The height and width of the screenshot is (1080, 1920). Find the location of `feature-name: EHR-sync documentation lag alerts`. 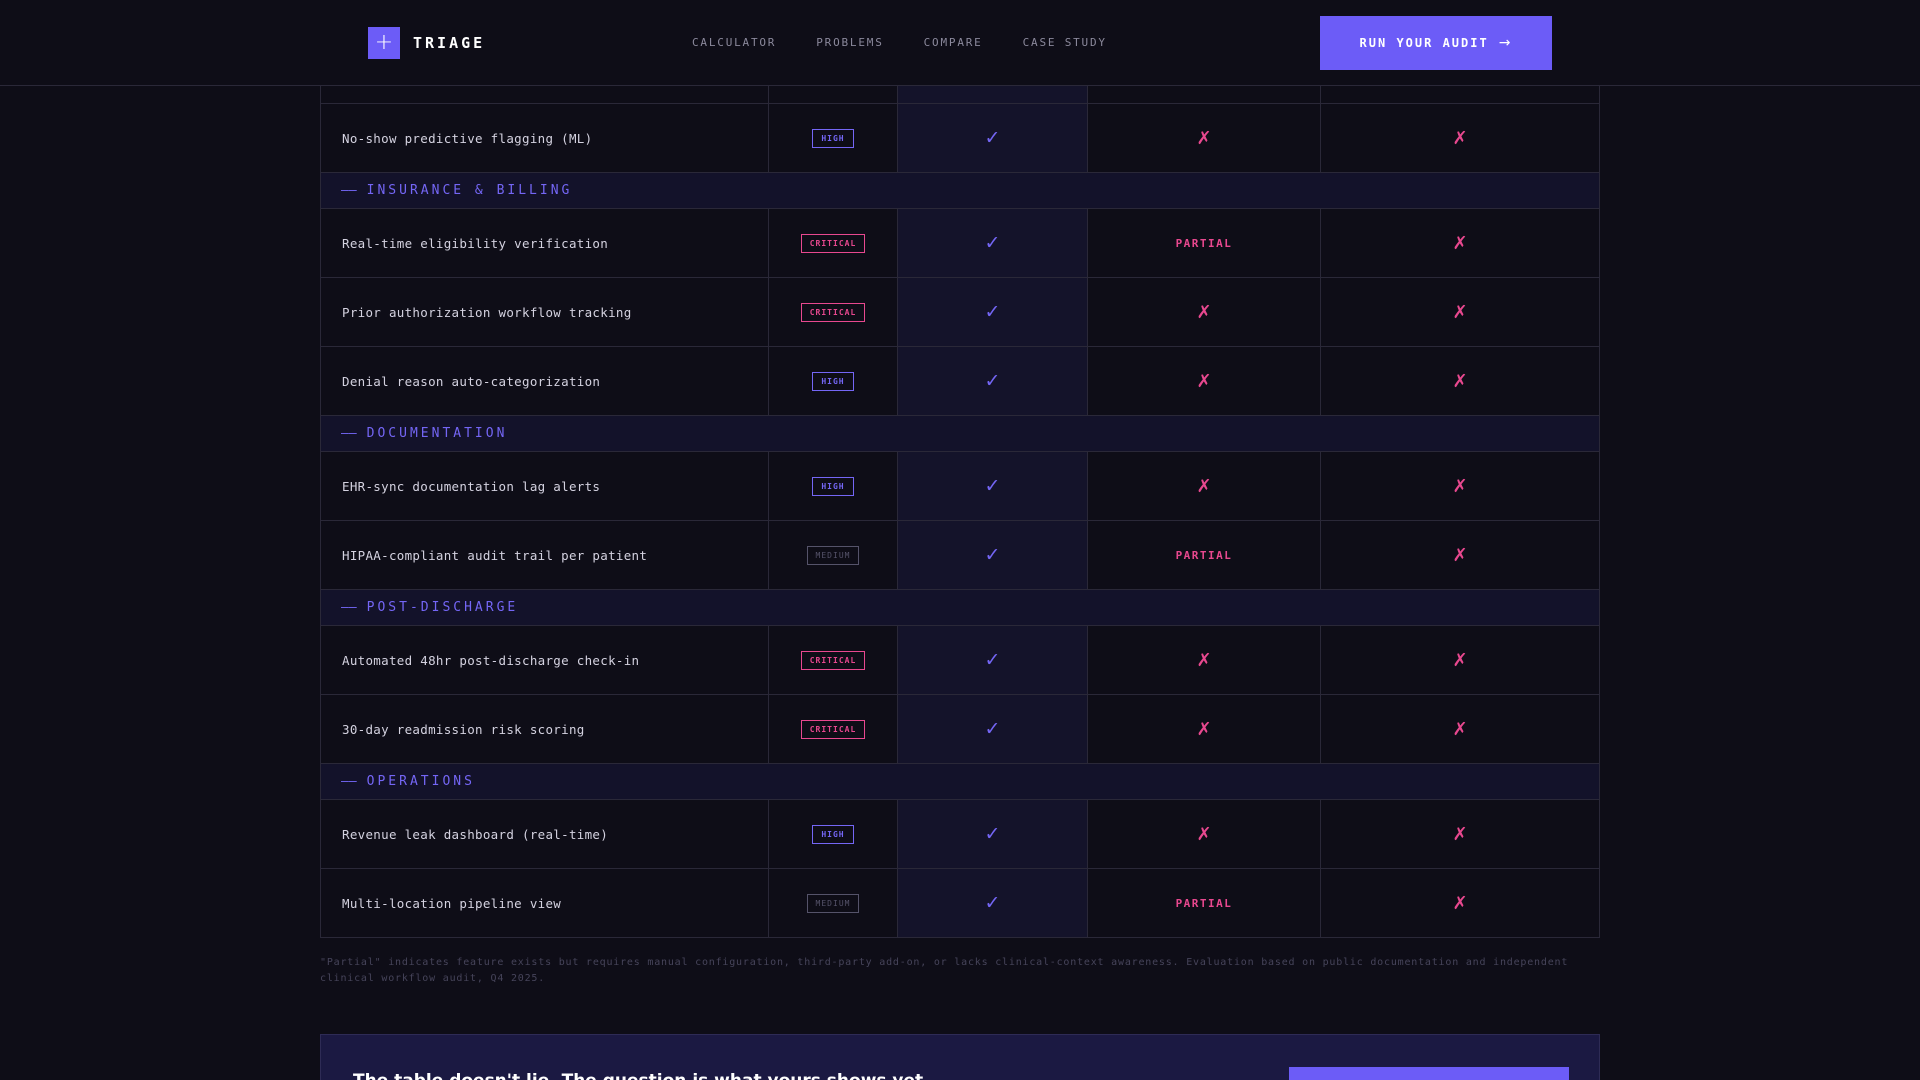

feature-name: EHR-sync documentation lag alerts is located at coordinates (545, 486).